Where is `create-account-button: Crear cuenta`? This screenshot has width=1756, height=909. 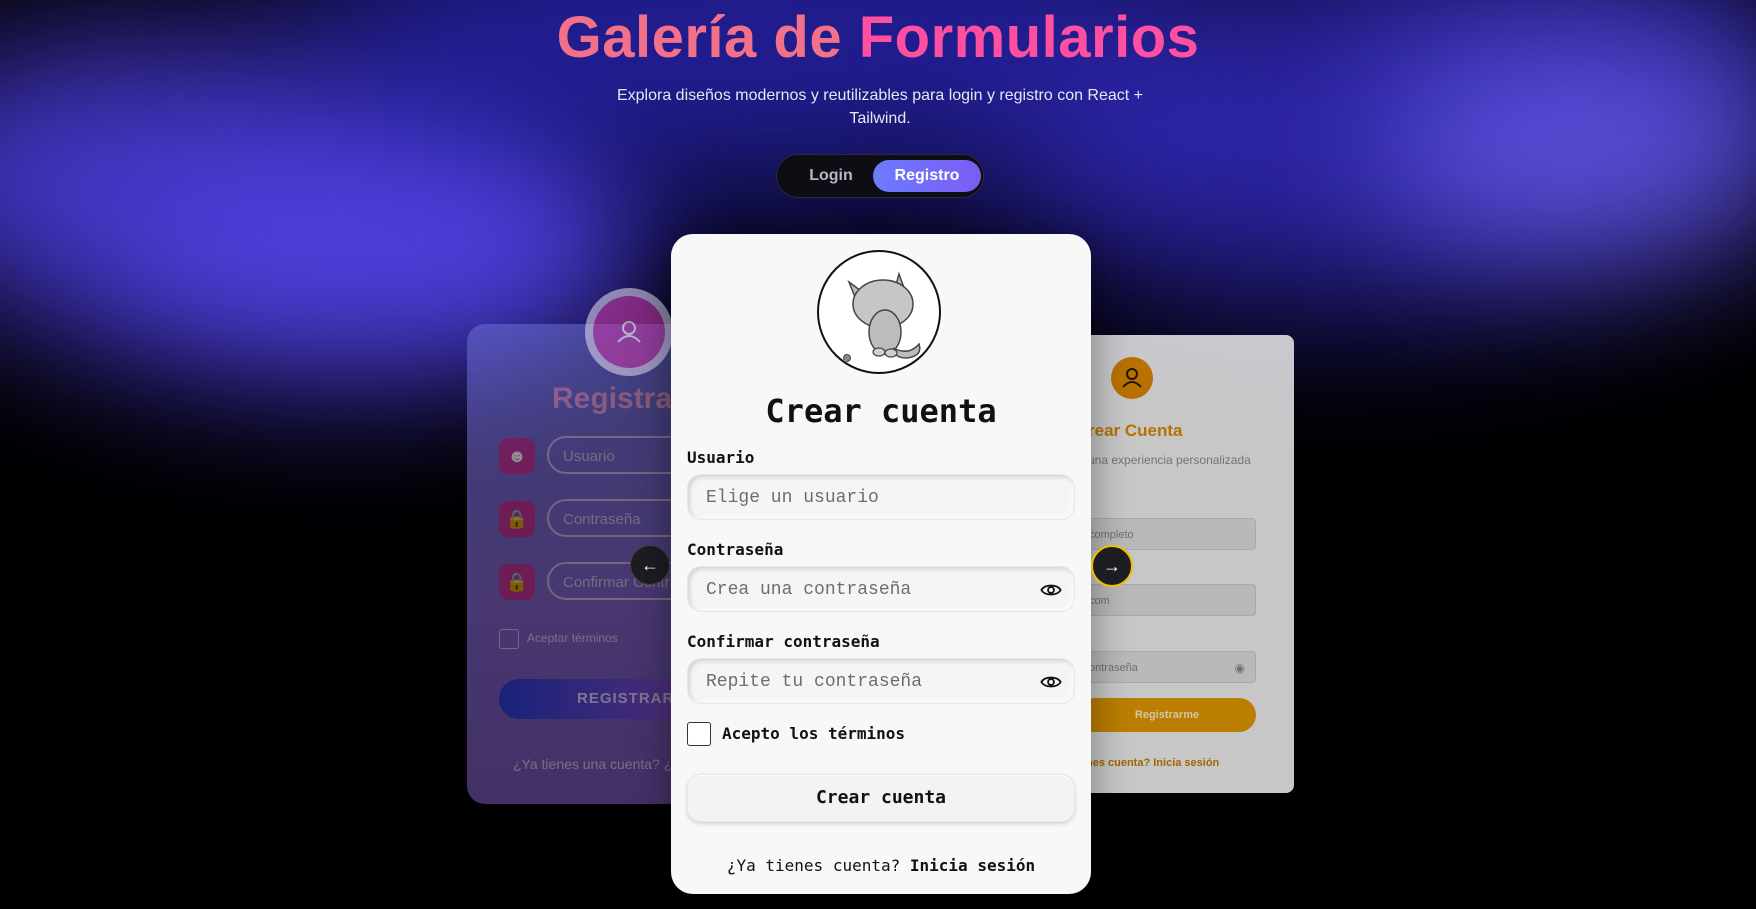 create-account-button: Crear cuenta is located at coordinates (881, 798).